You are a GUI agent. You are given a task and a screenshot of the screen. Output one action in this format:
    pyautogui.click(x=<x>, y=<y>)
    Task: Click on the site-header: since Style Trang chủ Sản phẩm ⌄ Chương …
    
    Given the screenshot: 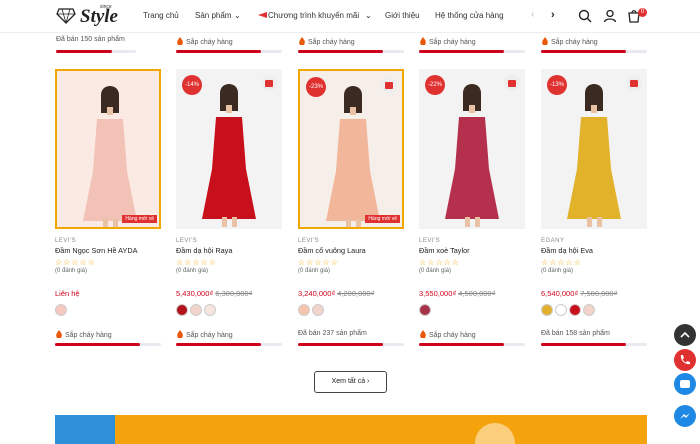 What is the action you would take?
    pyautogui.click(x=350, y=16)
    